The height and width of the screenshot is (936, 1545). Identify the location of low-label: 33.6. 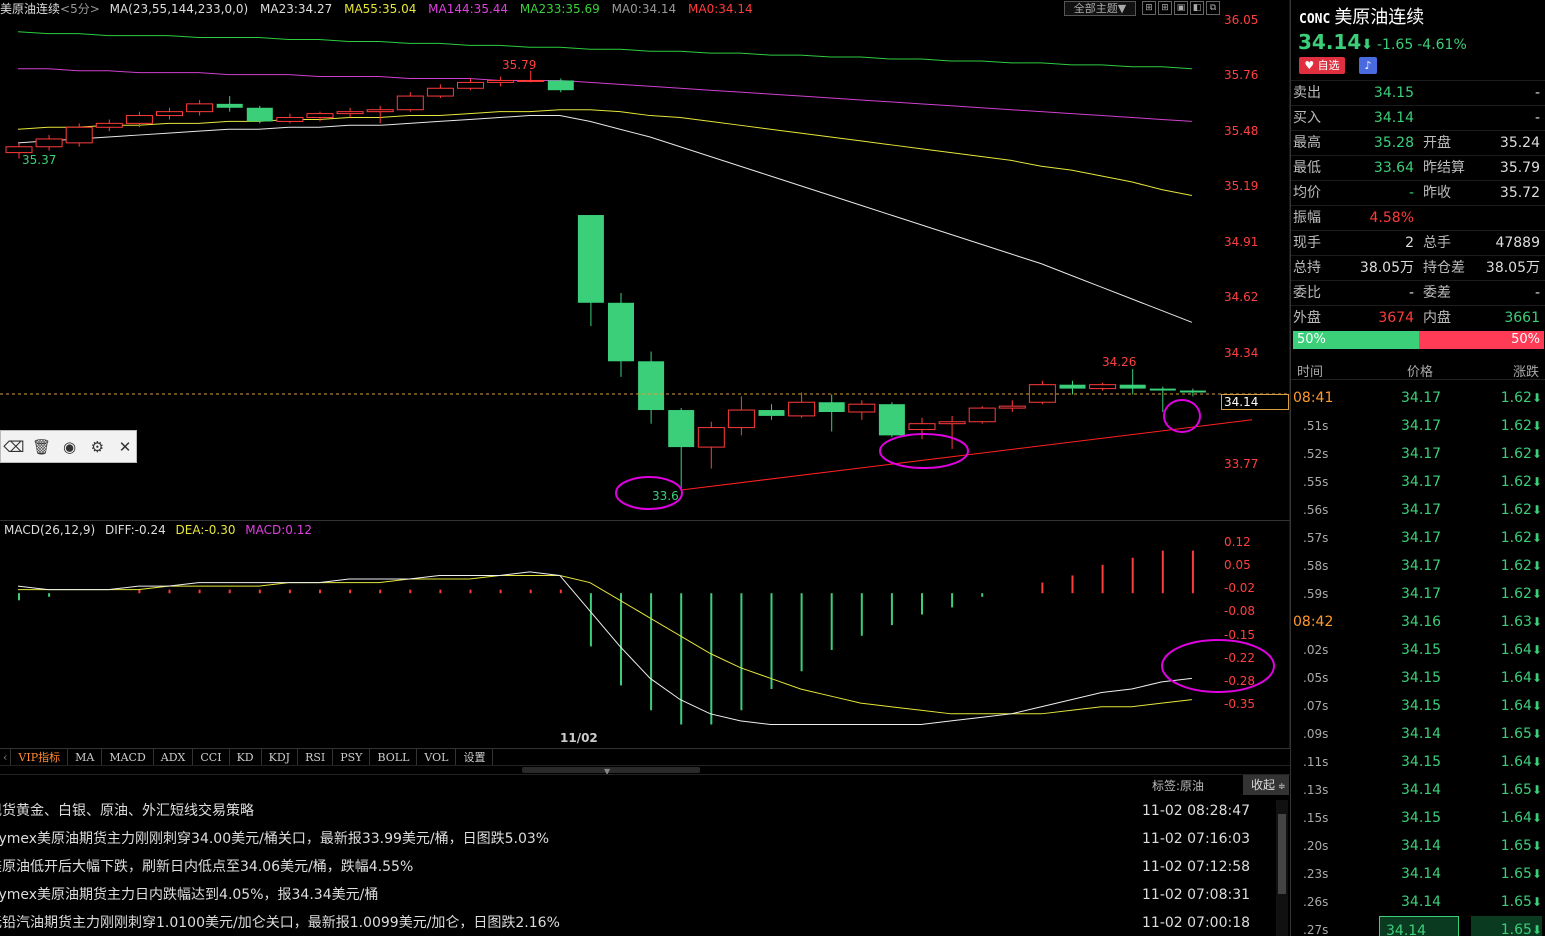
(665, 496).